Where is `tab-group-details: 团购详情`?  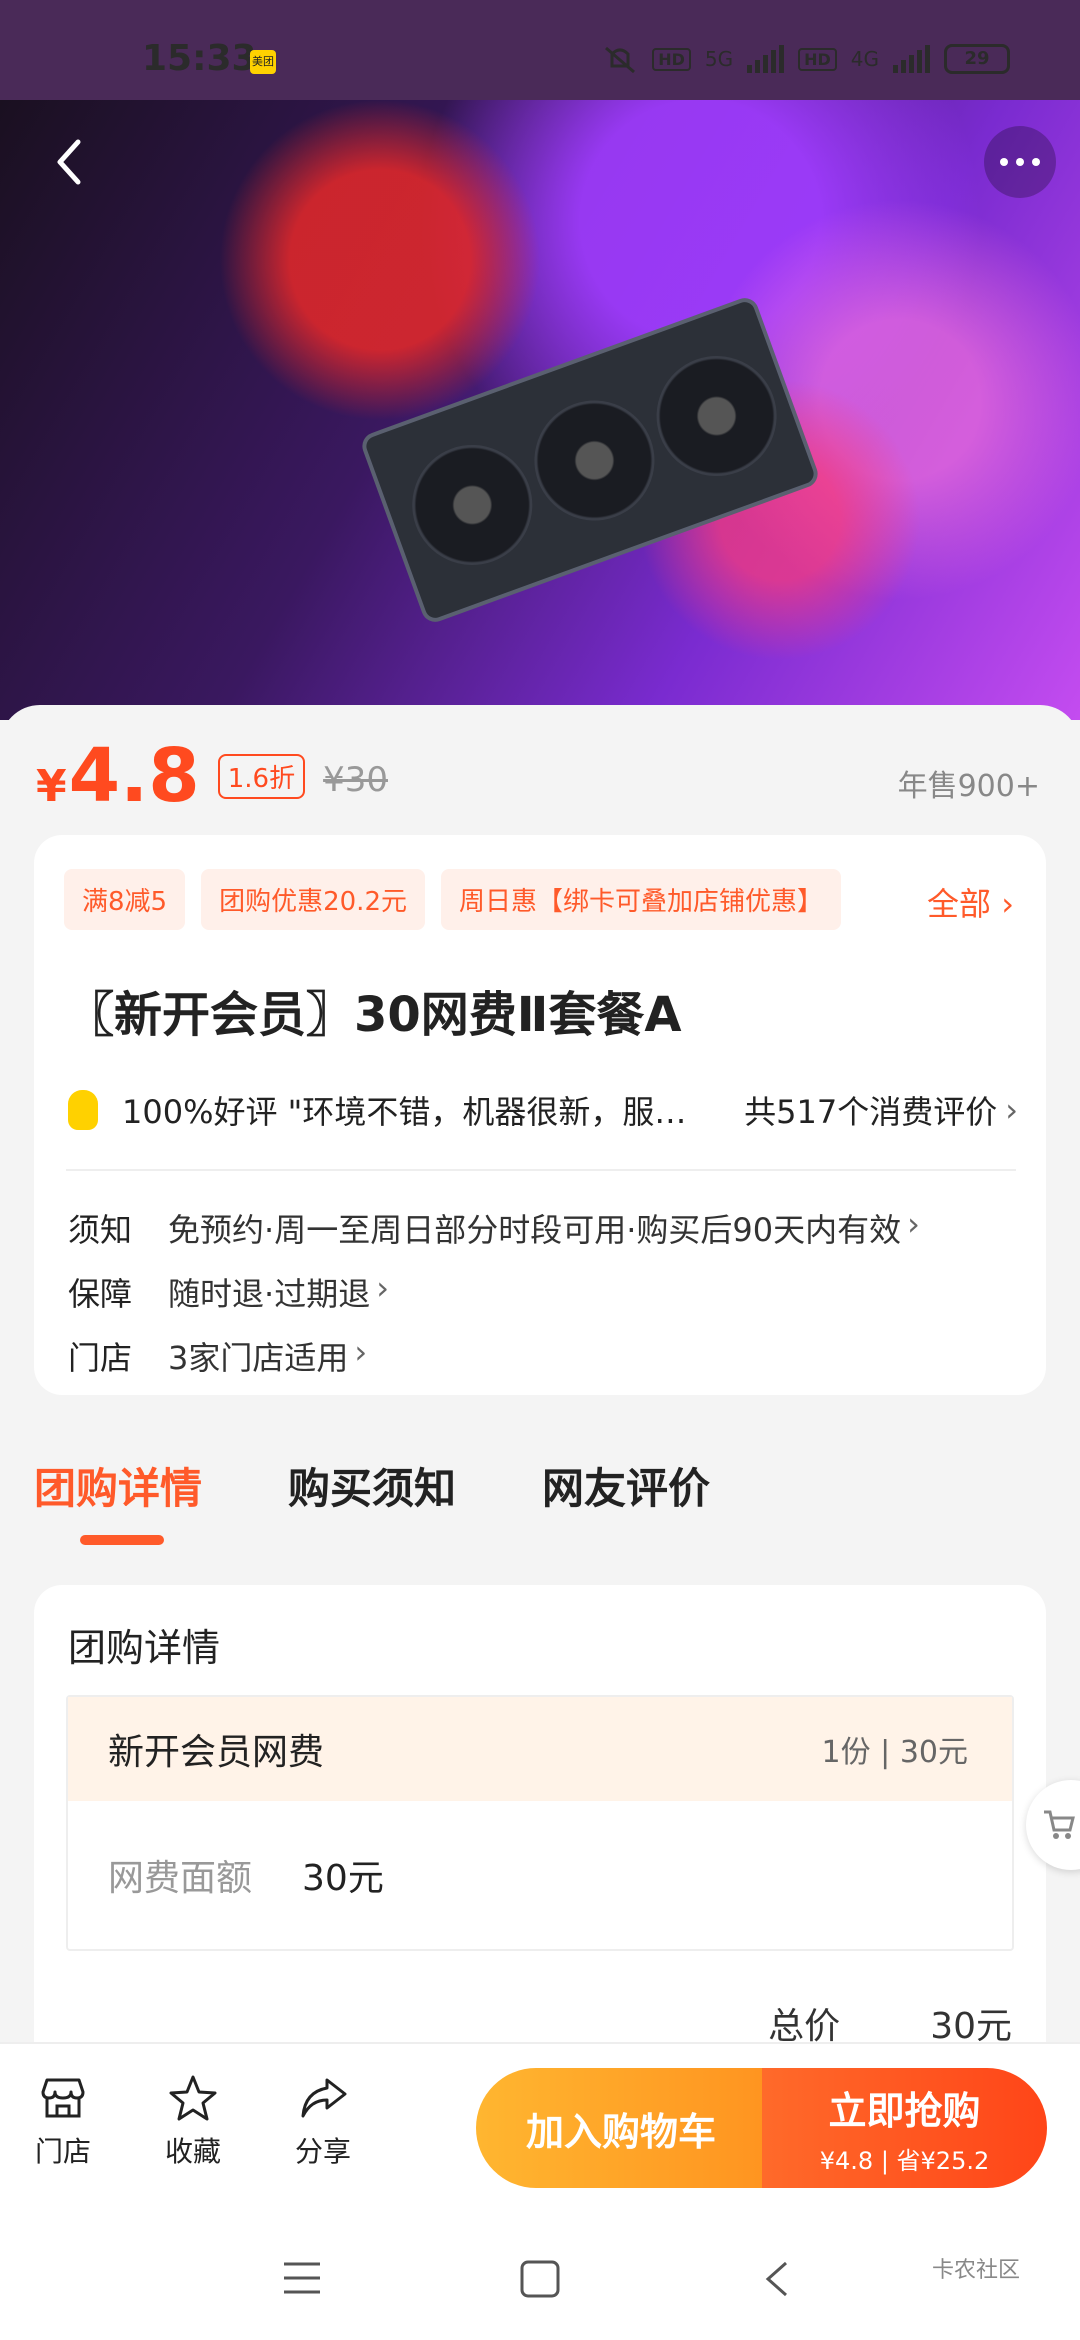 tab-group-details: 团购详情 is located at coordinates (118, 1485).